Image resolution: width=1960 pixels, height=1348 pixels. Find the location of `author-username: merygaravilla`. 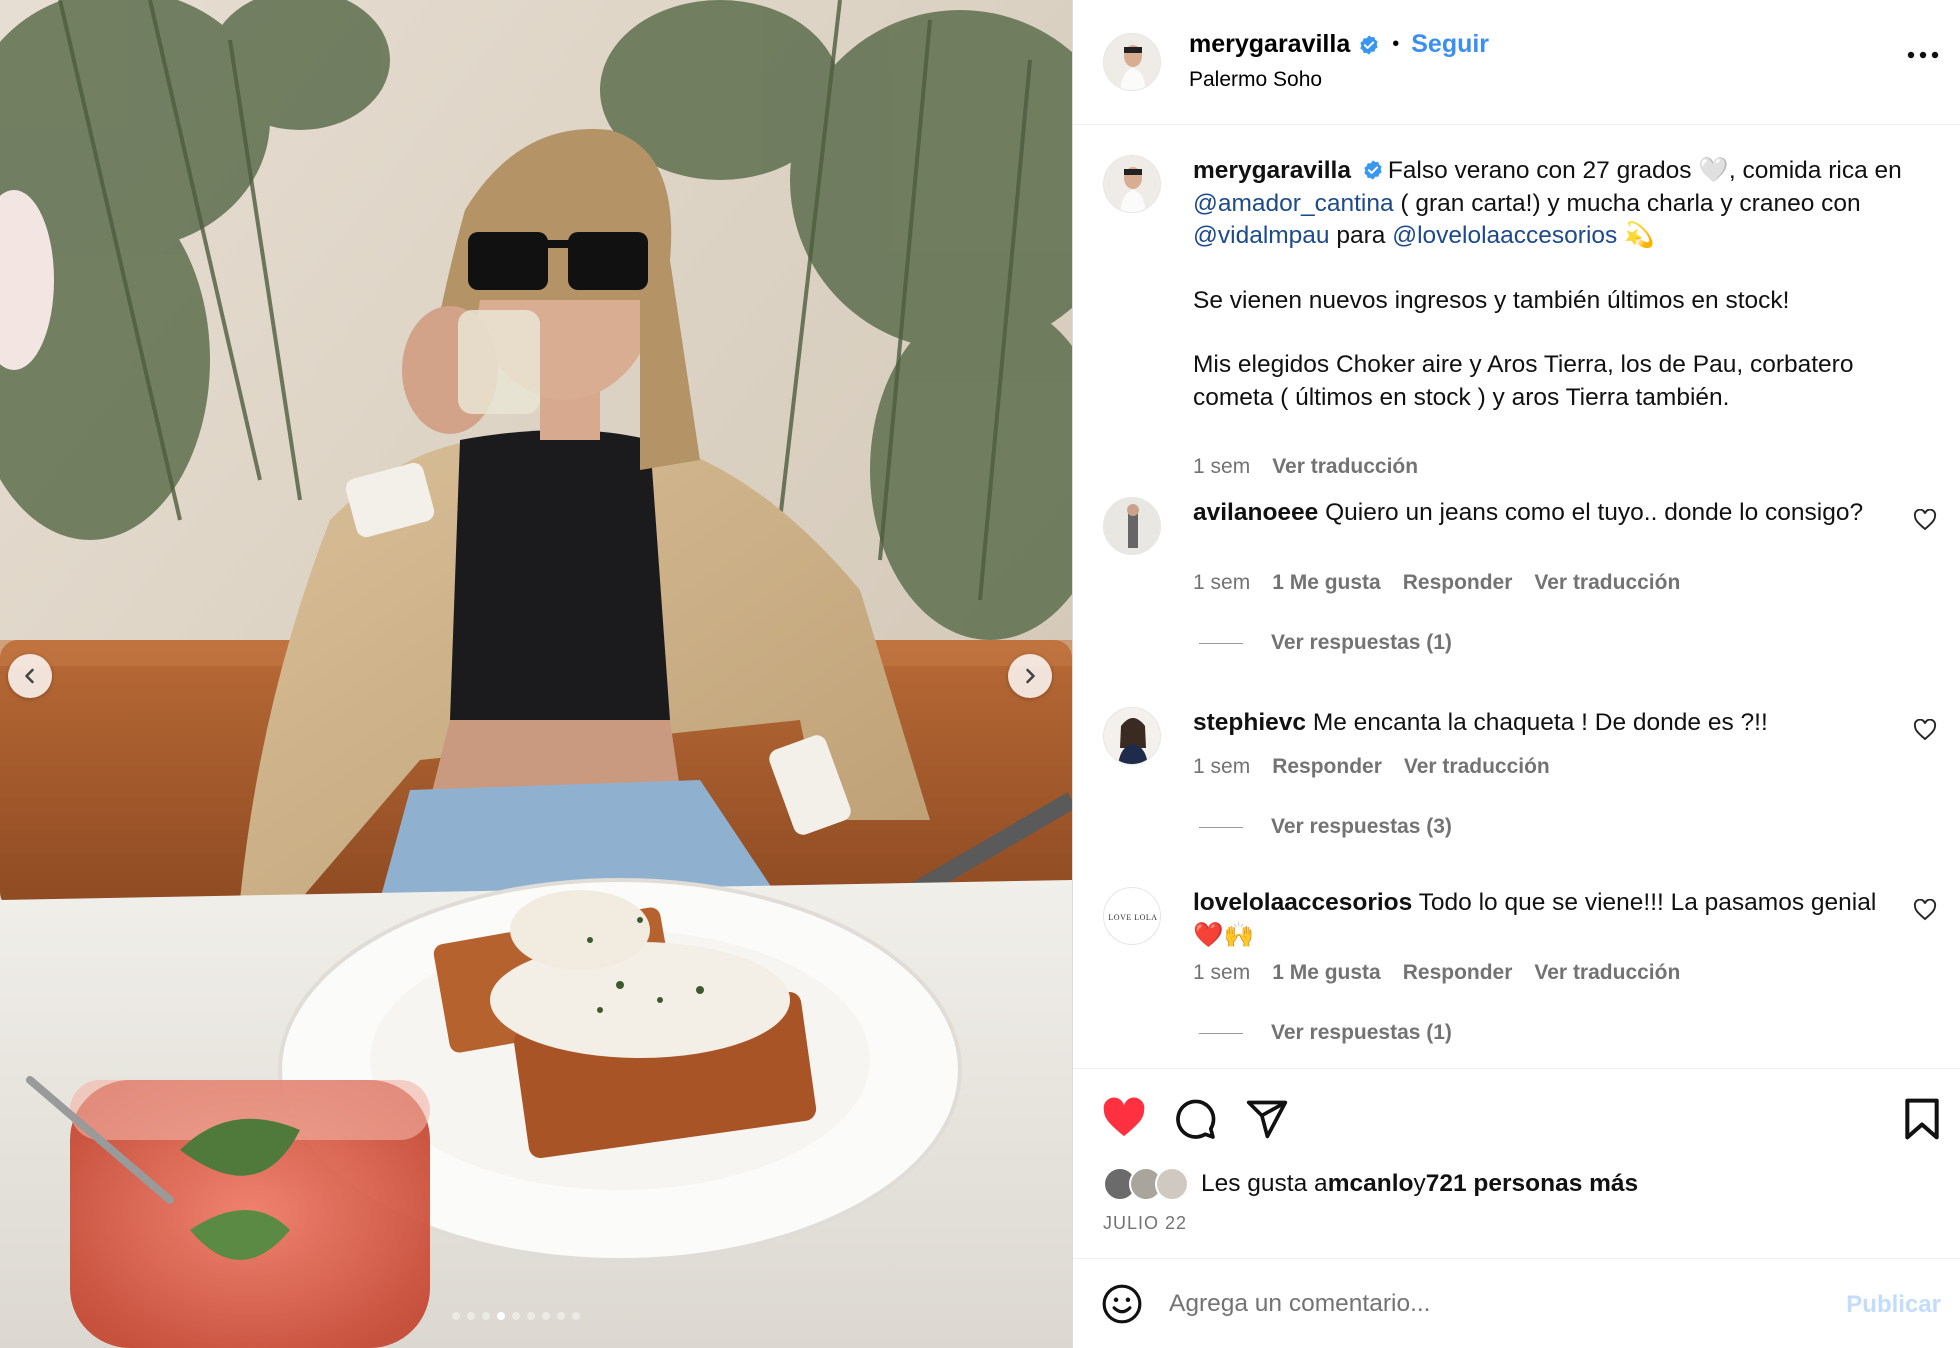

author-username: merygaravilla is located at coordinates (1269, 44).